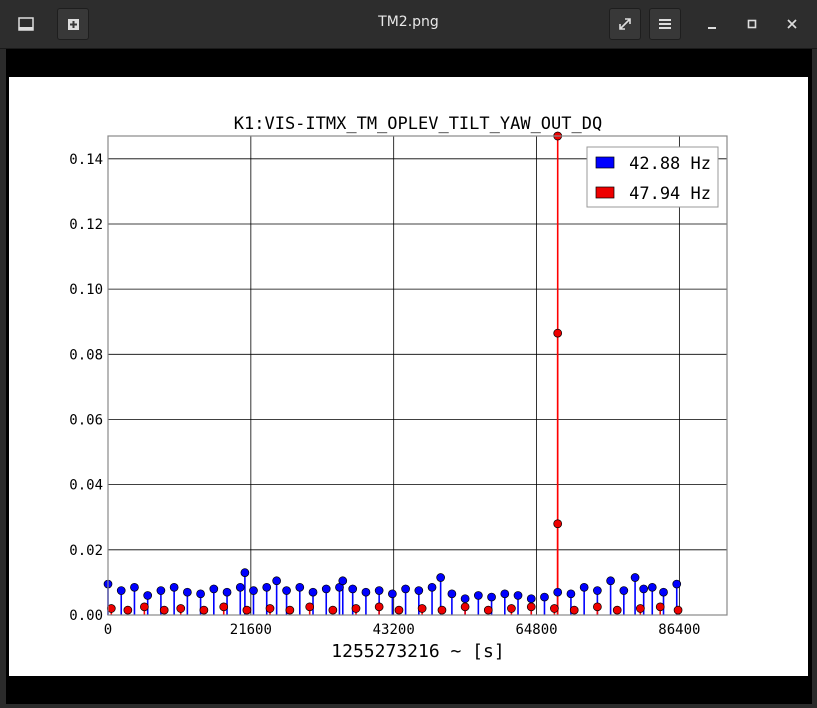 Image resolution: width=817 pixels, height=708 pixels. Describe the element at coordinates (86, 290) in the screenshot. I see `y-tick-label: 0.10` at that location.